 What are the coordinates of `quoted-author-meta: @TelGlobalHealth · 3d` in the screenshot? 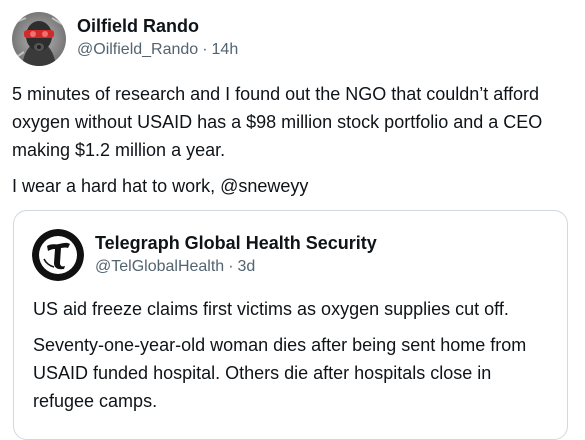 It's located at (236, 267).